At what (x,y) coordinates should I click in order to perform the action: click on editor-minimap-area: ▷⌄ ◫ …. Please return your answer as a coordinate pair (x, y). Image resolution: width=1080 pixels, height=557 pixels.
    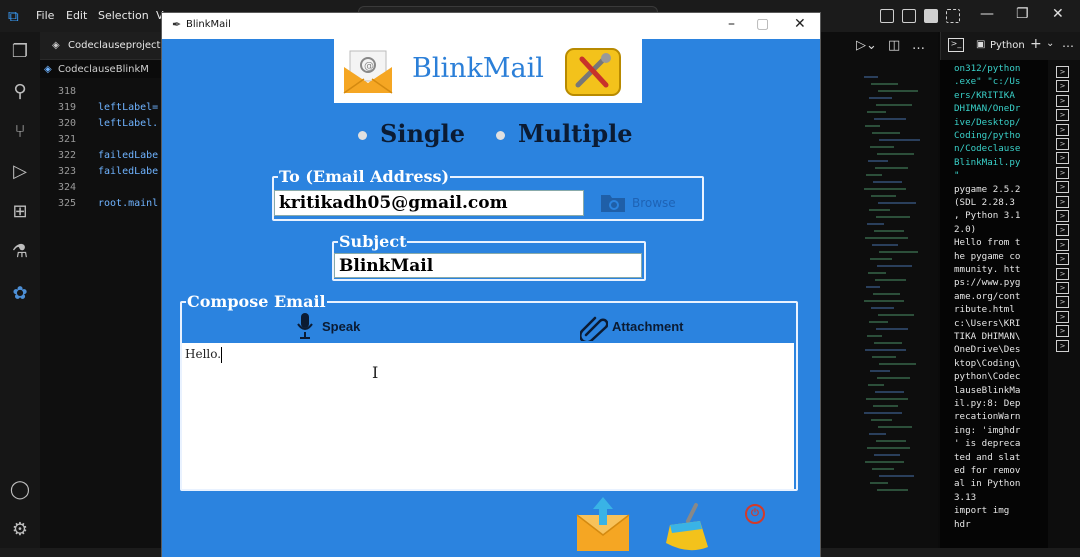
    Looking at the image, I should click on (879, 294).